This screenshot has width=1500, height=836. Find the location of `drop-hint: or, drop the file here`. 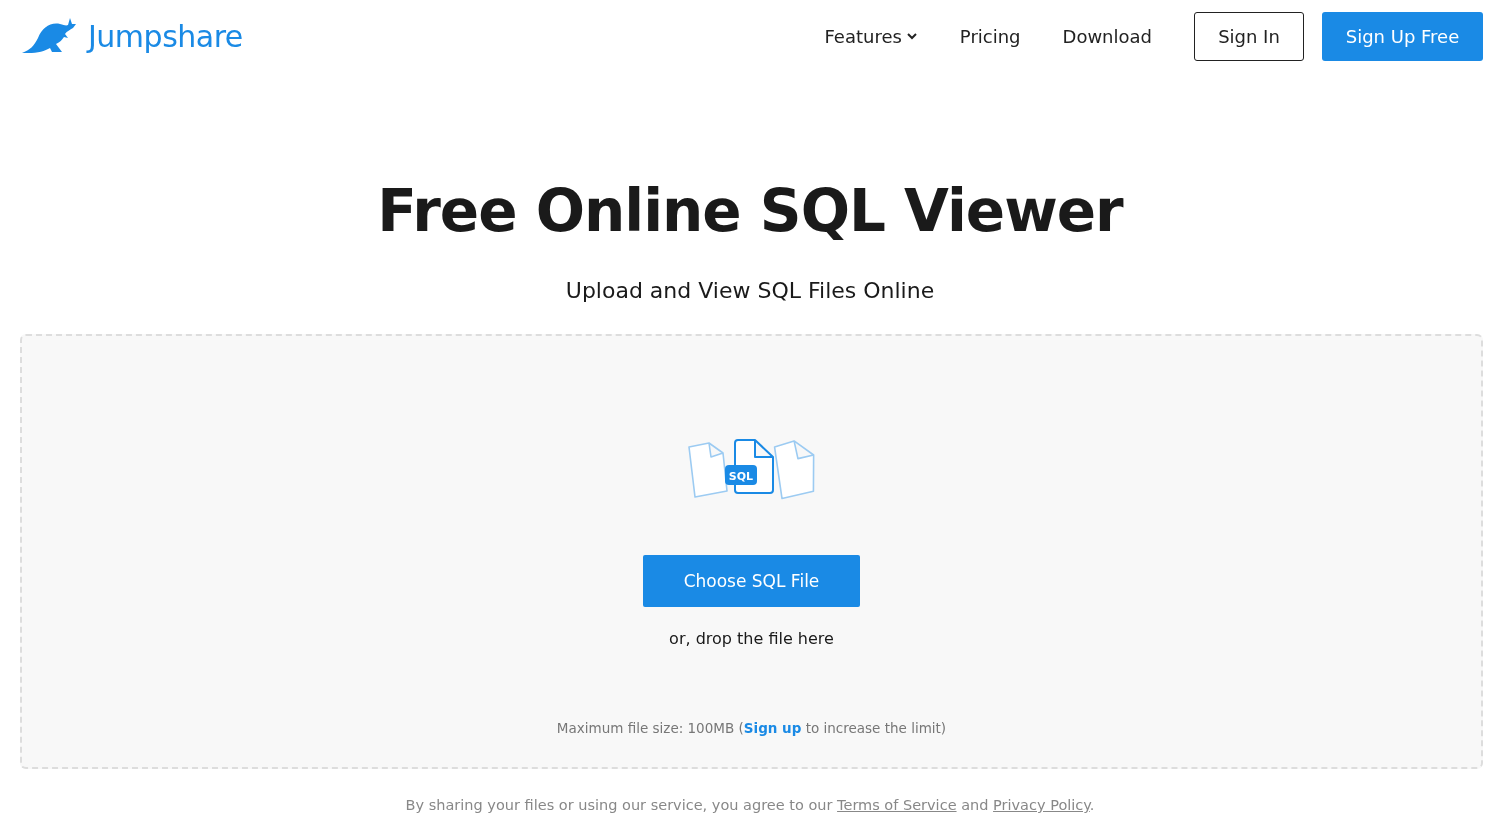

drop-hint: or, drop the file here is located at coordinates (751, 638).